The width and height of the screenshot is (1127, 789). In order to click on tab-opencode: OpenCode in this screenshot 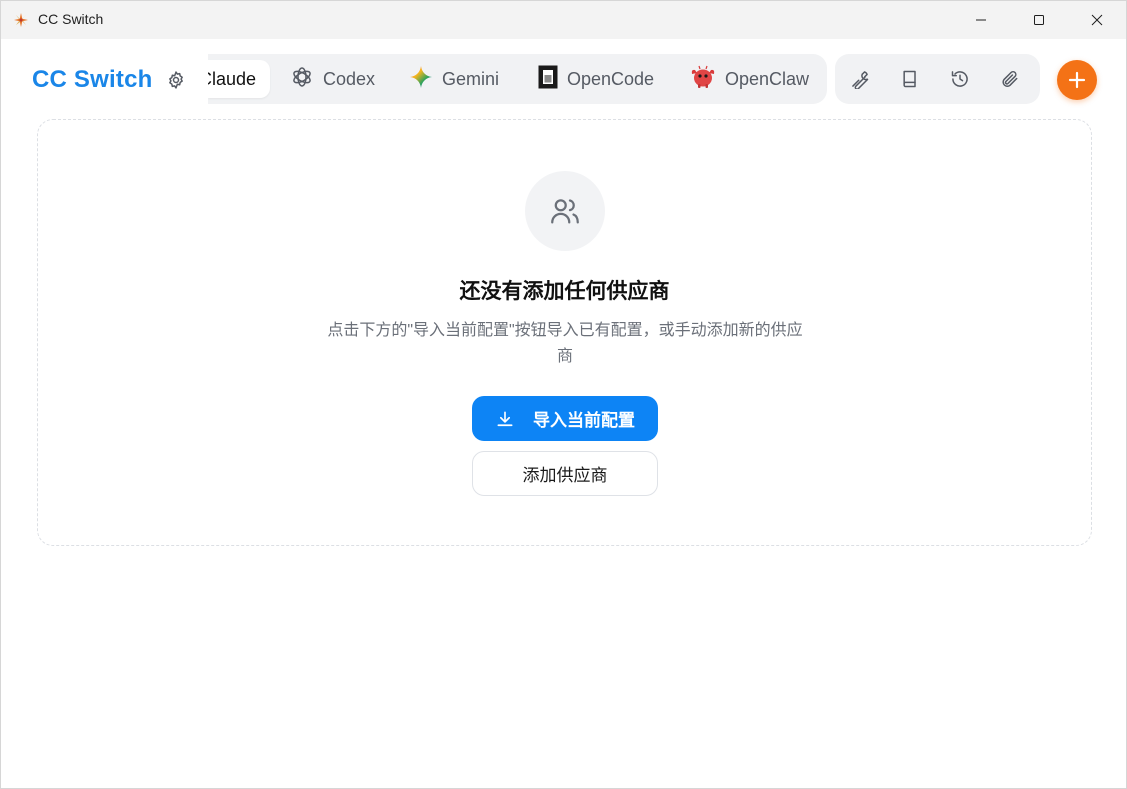, I will do `click(596, 79)`.